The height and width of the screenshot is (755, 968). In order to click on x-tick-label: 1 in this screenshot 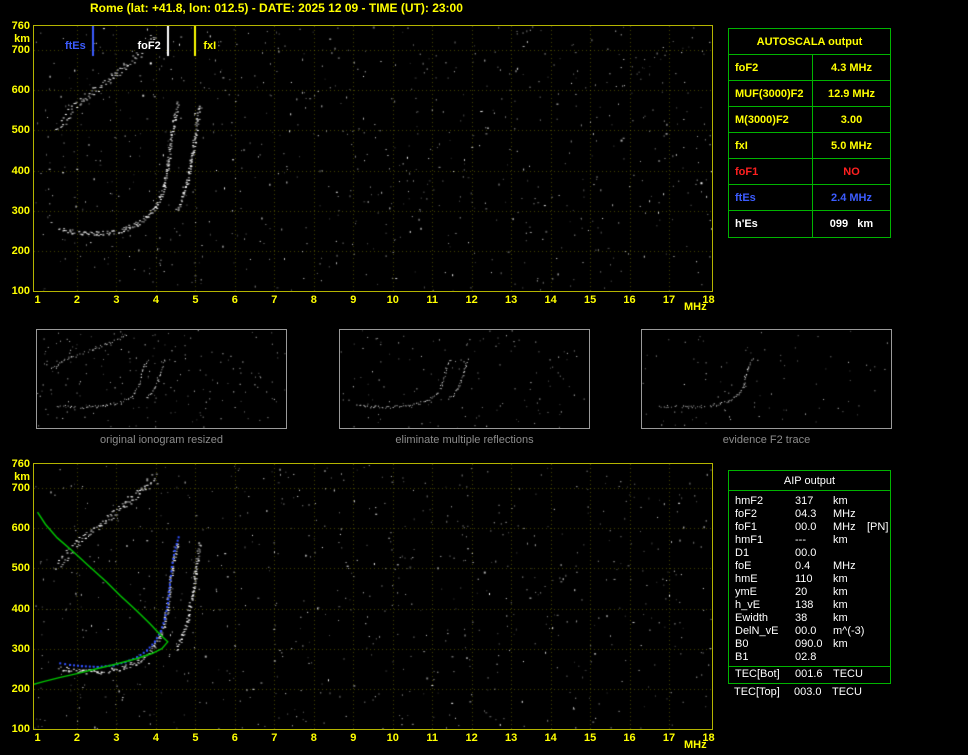, I will do `click(37, 738)`.